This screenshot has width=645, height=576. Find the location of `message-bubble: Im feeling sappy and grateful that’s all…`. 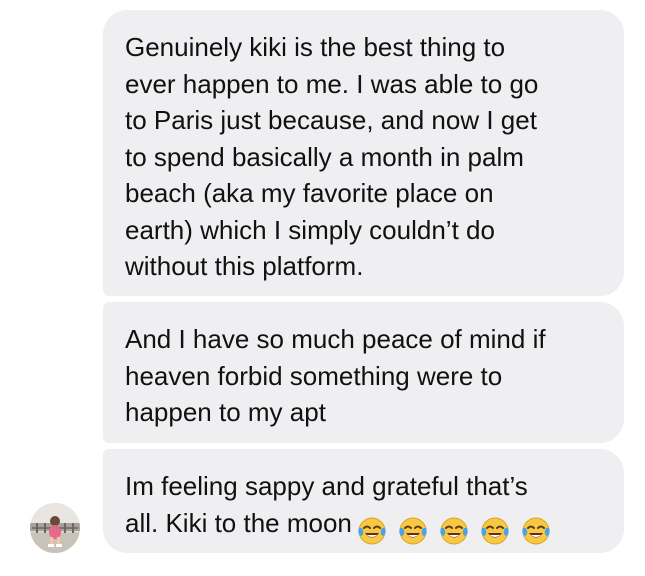

message-bubble: Im feeling sappy and grateful that’s all… is located at coordinates (363, 501).